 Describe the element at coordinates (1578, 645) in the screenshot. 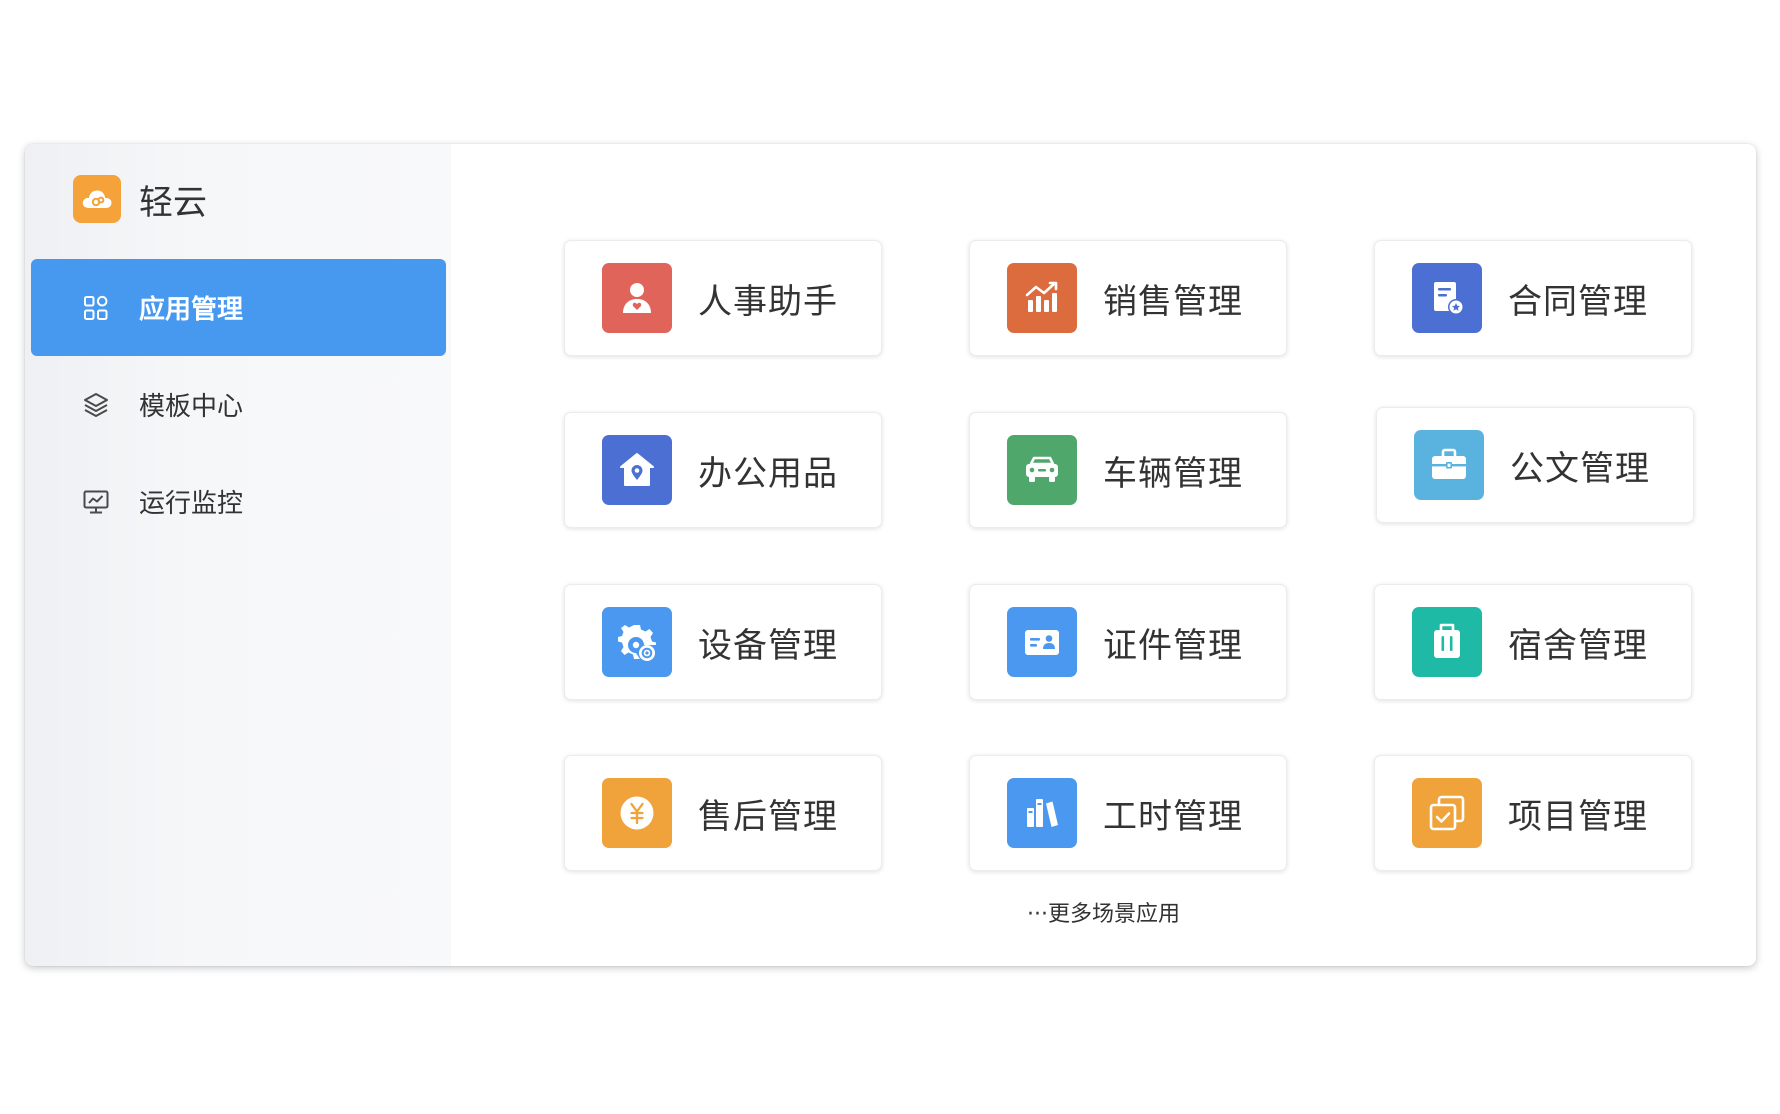

I see `app-card-label: 宿舍管理` at that location.